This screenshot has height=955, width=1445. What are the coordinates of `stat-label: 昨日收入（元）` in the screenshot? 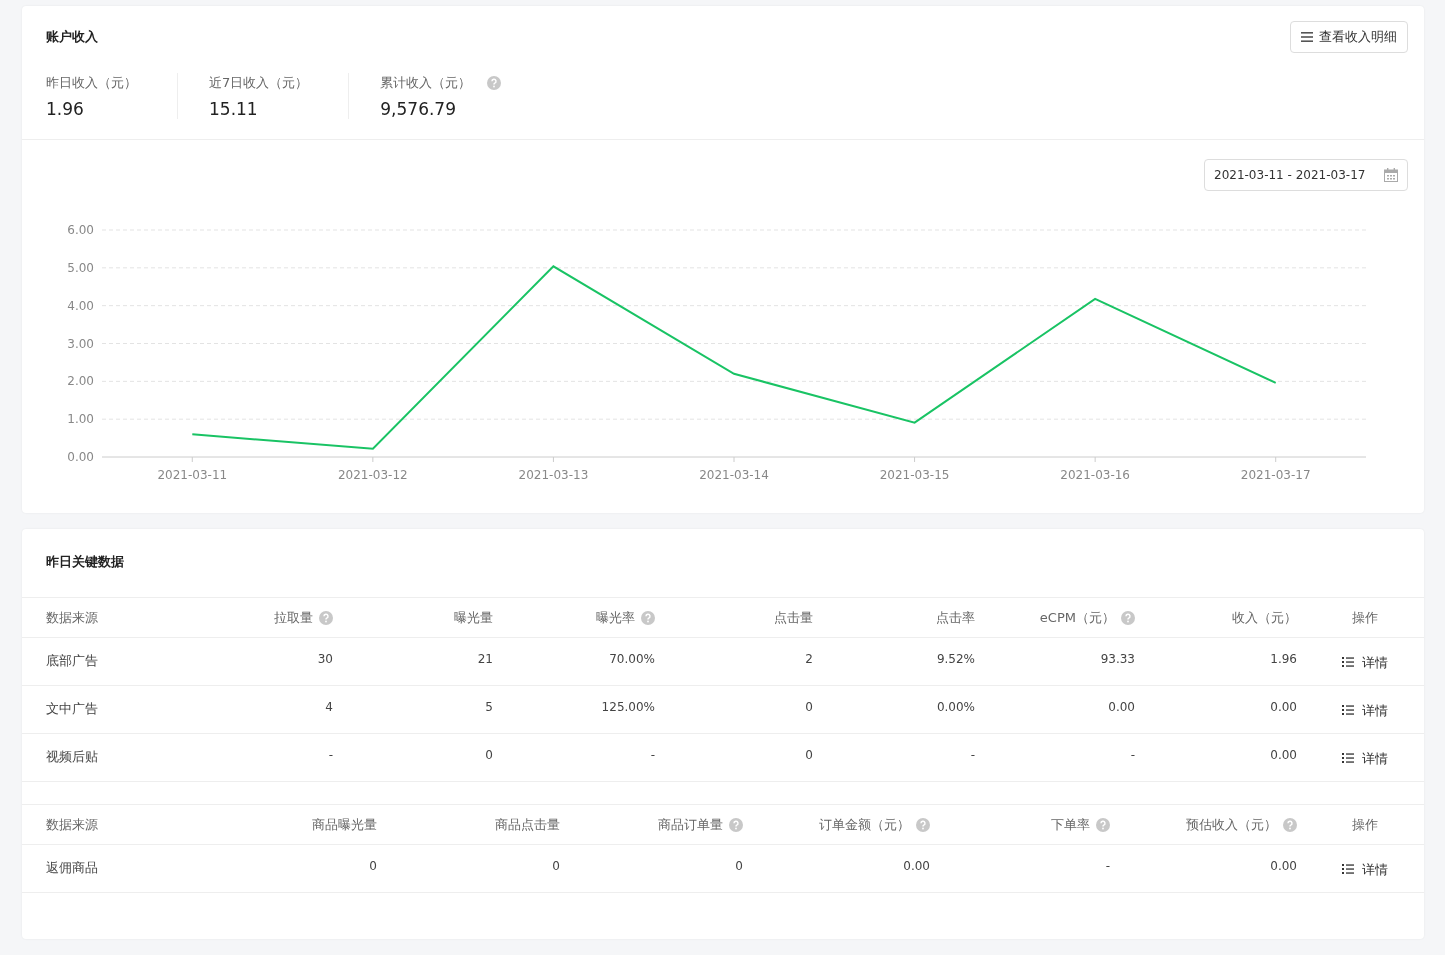 It's located at (91, 83).